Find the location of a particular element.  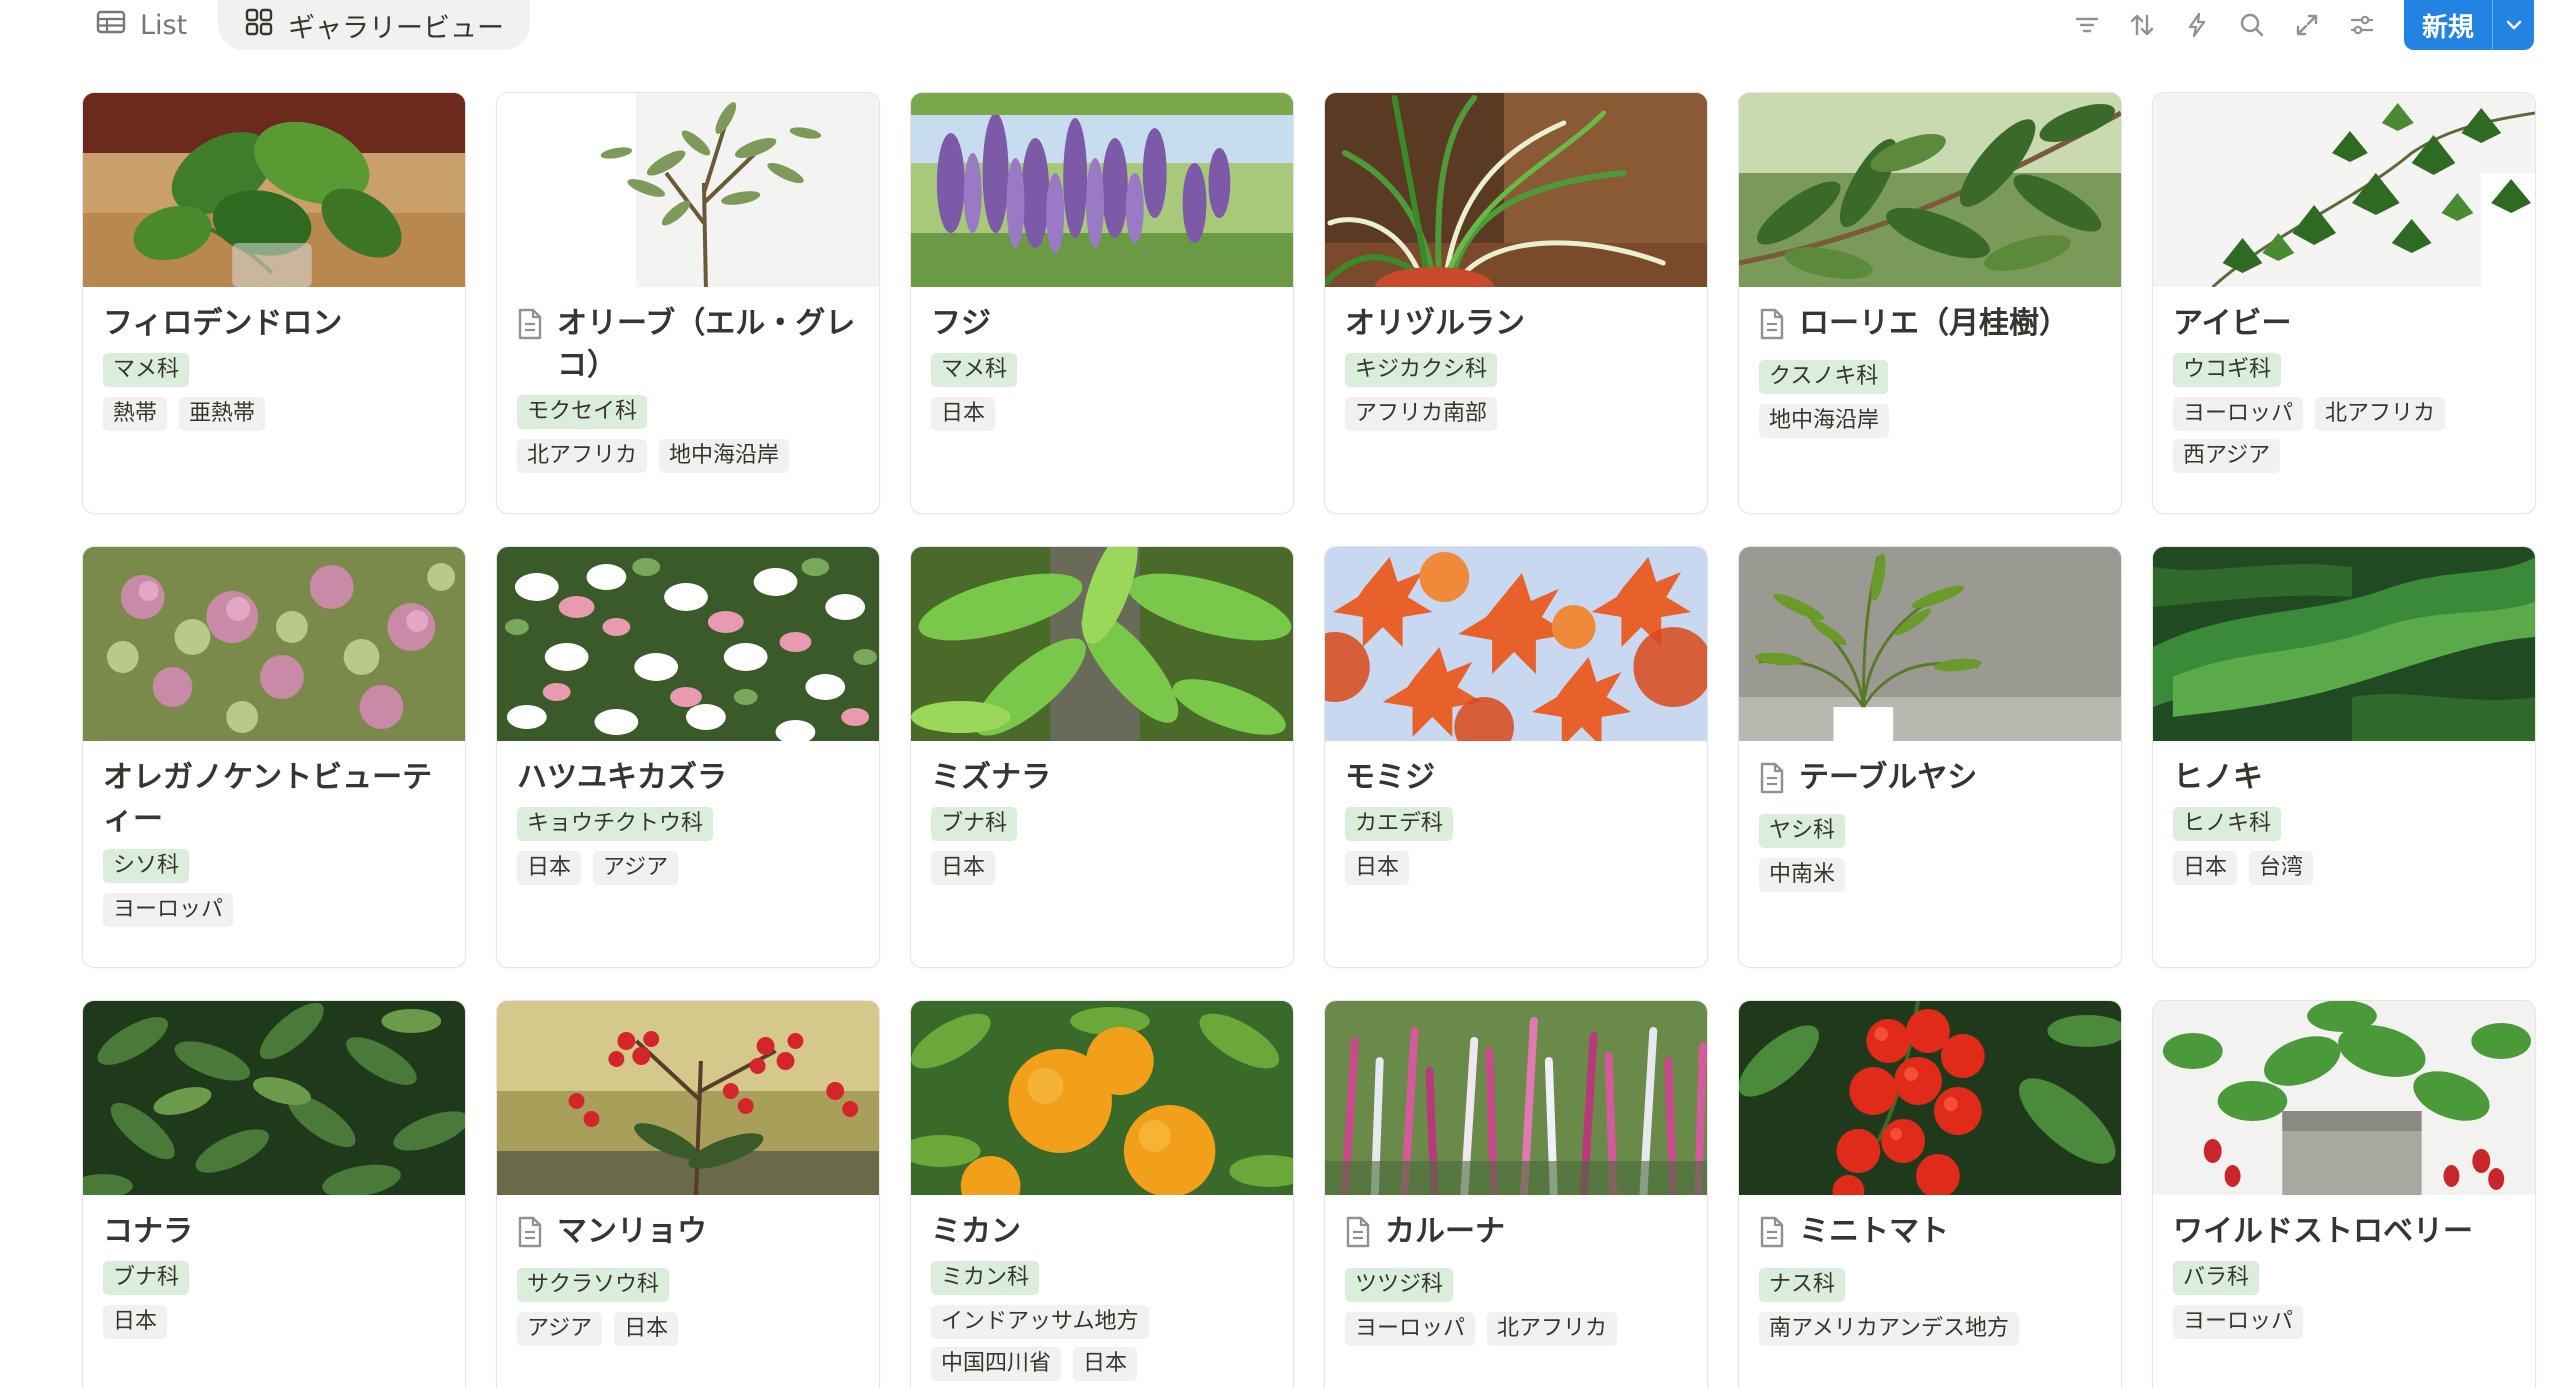

family-tag: ツツジ科 is located at coordinates (1399, 1285).